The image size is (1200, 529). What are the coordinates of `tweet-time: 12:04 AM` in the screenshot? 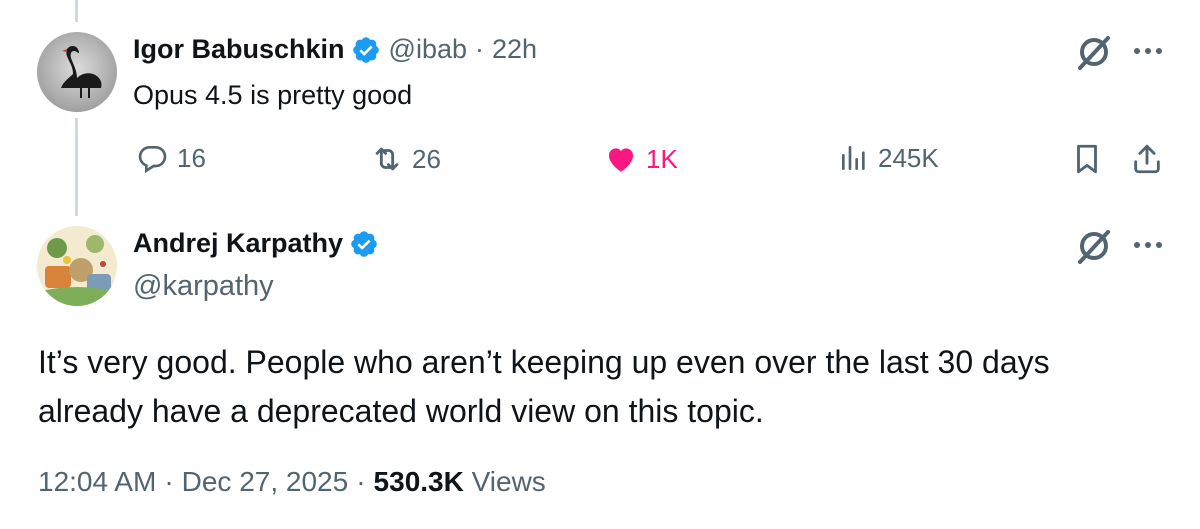 It's located at (97, 481).